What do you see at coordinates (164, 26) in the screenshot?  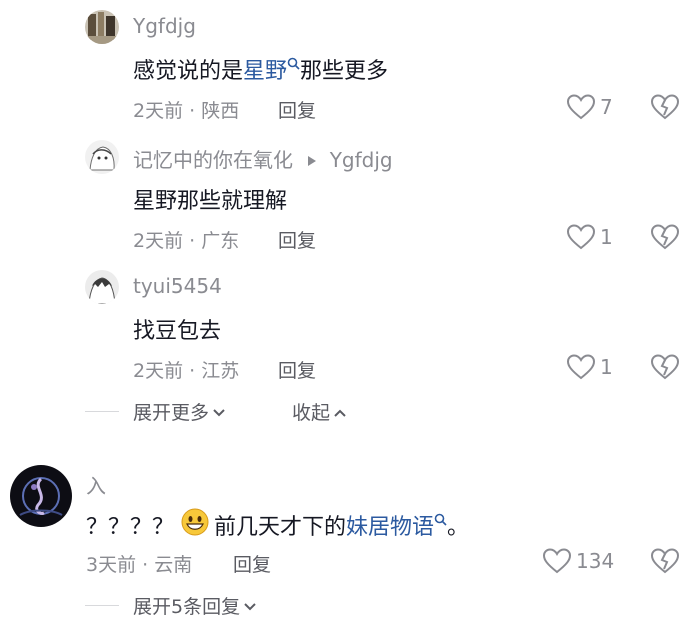 I see `comment-author: Ygfdjg` at bounding box center [164, 26].